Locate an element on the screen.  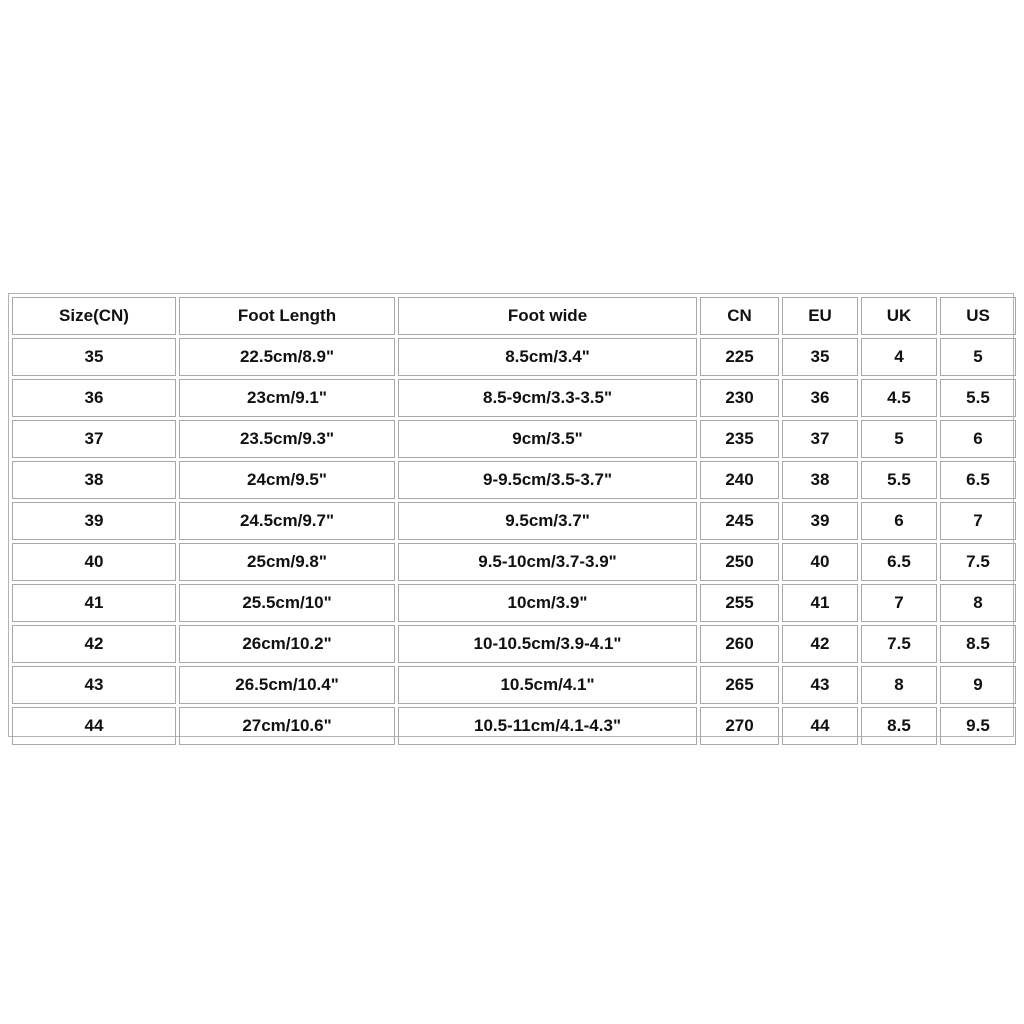
table-cell: 26cm/10.2" is located at coordinates (287, 644).